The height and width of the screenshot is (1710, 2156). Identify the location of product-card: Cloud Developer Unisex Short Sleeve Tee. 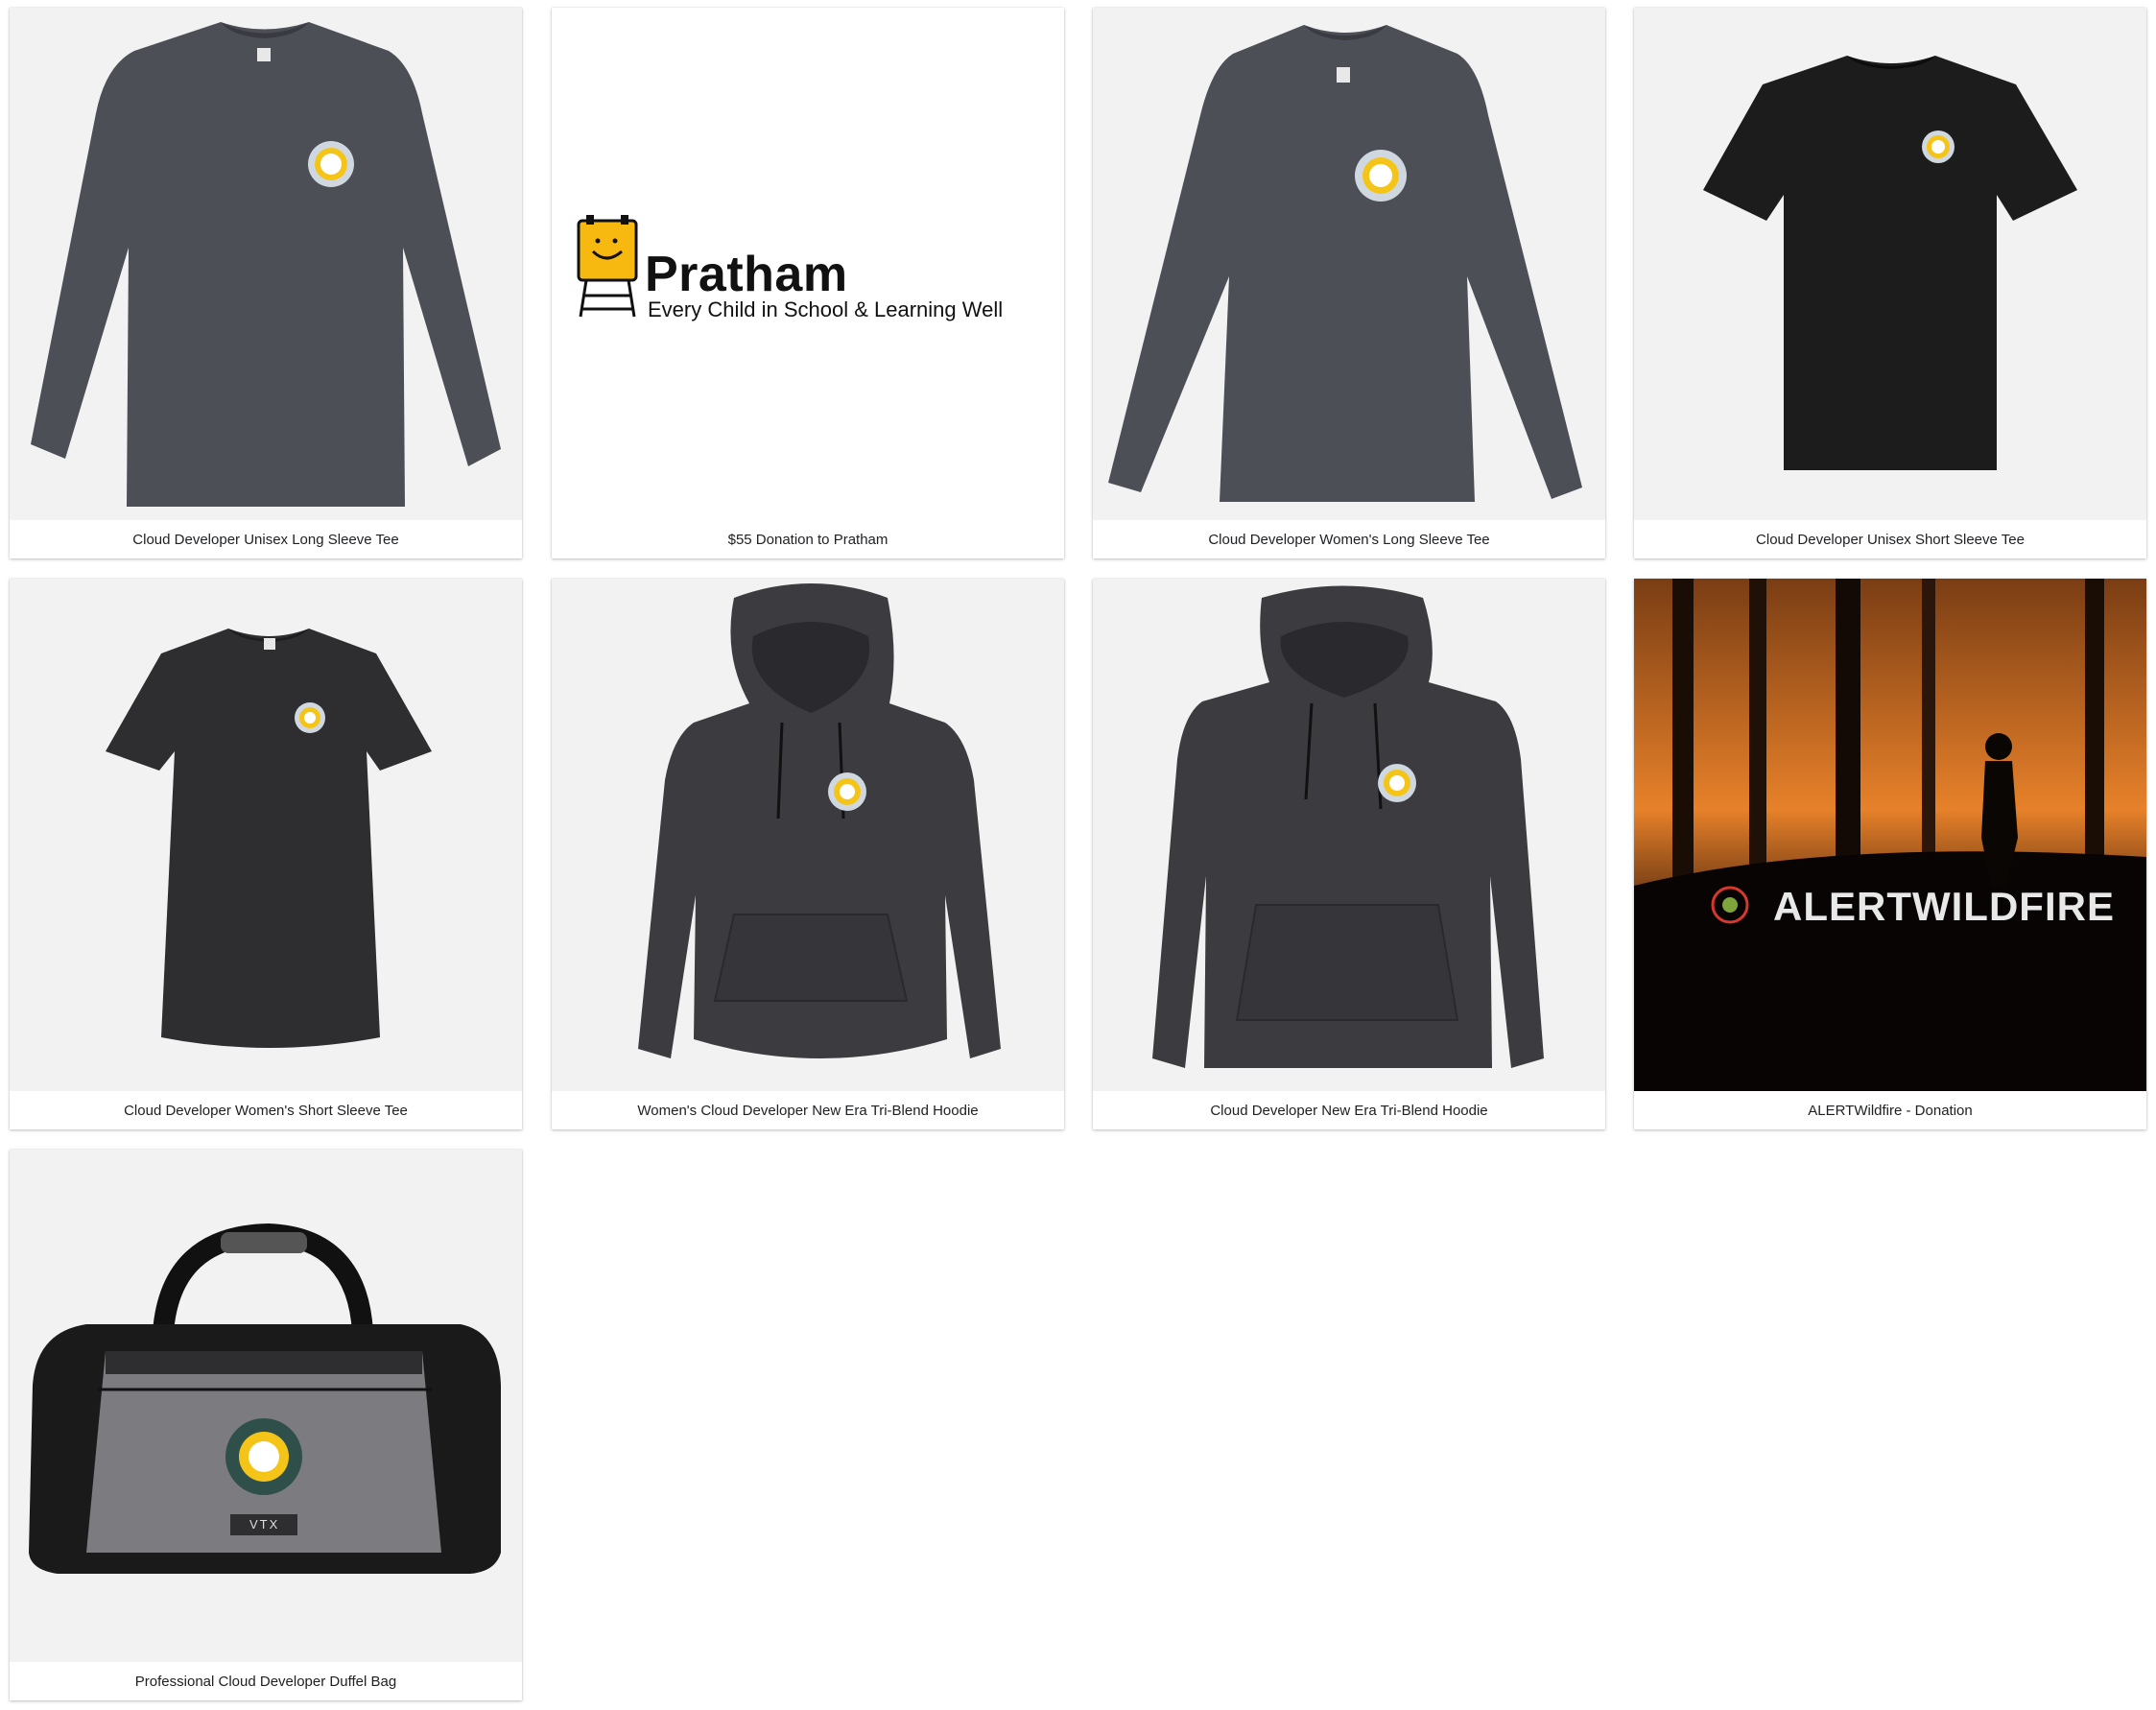
(1890, 283).